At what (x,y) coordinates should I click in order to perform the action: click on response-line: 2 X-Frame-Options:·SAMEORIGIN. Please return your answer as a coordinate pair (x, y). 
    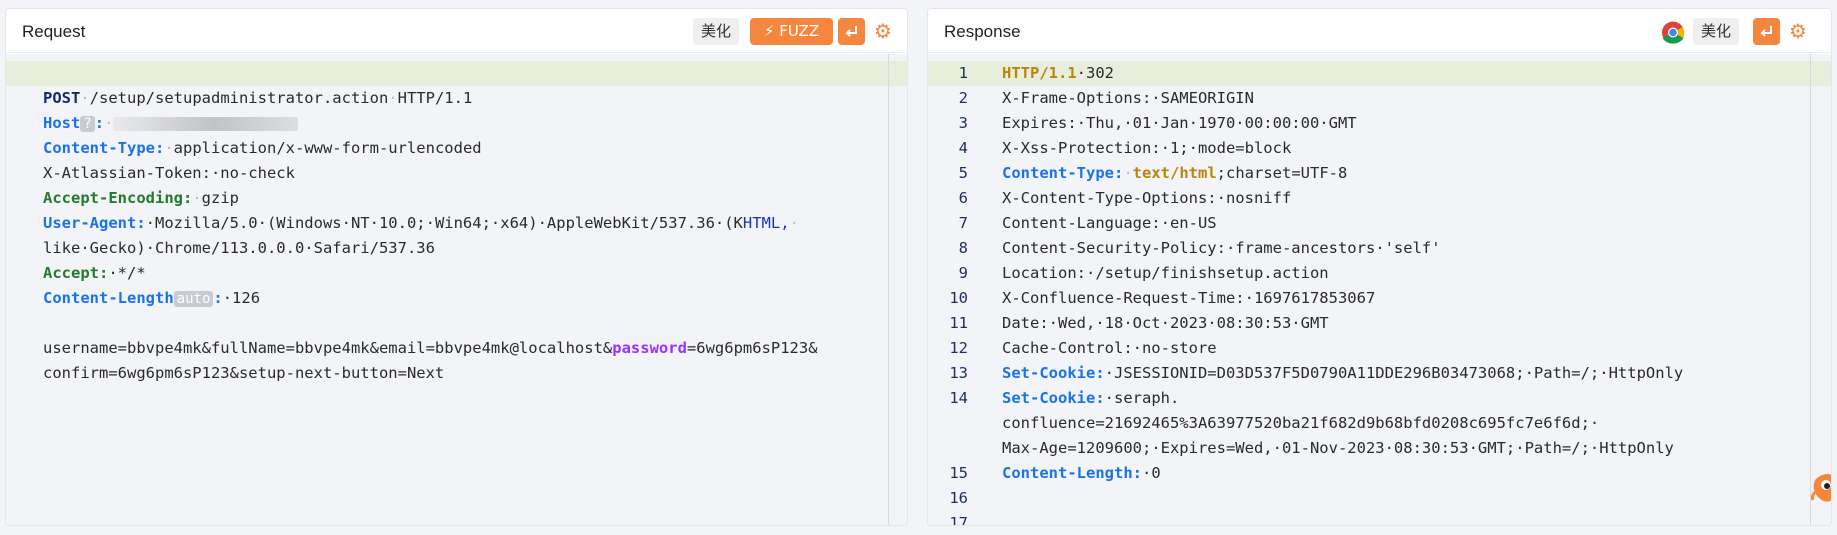
    Looking at the image, I should click on (1379, 98).